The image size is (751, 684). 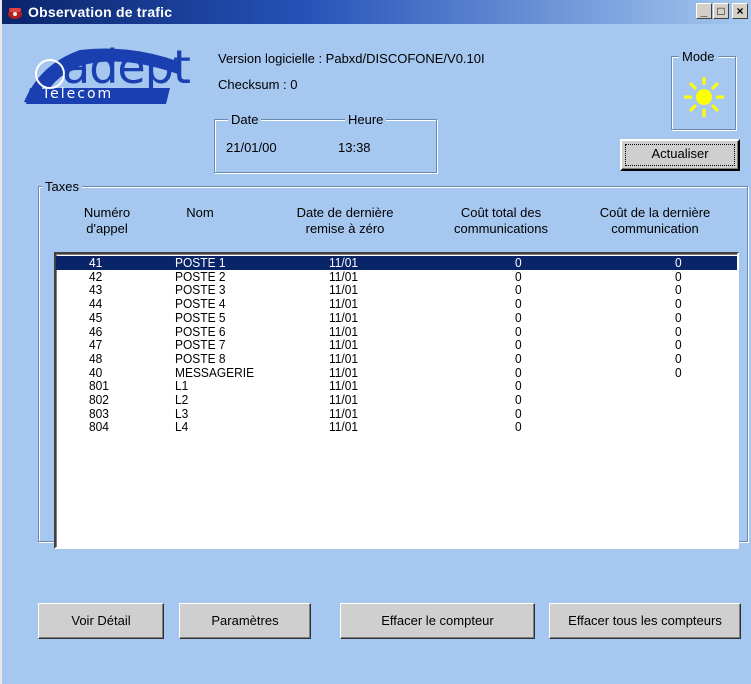 What do you see at coordinates (396, 317) in the screenshot?
I see `table-row: 45 POSTE 5 11/01 0 0` at bounding box center [396, 317].